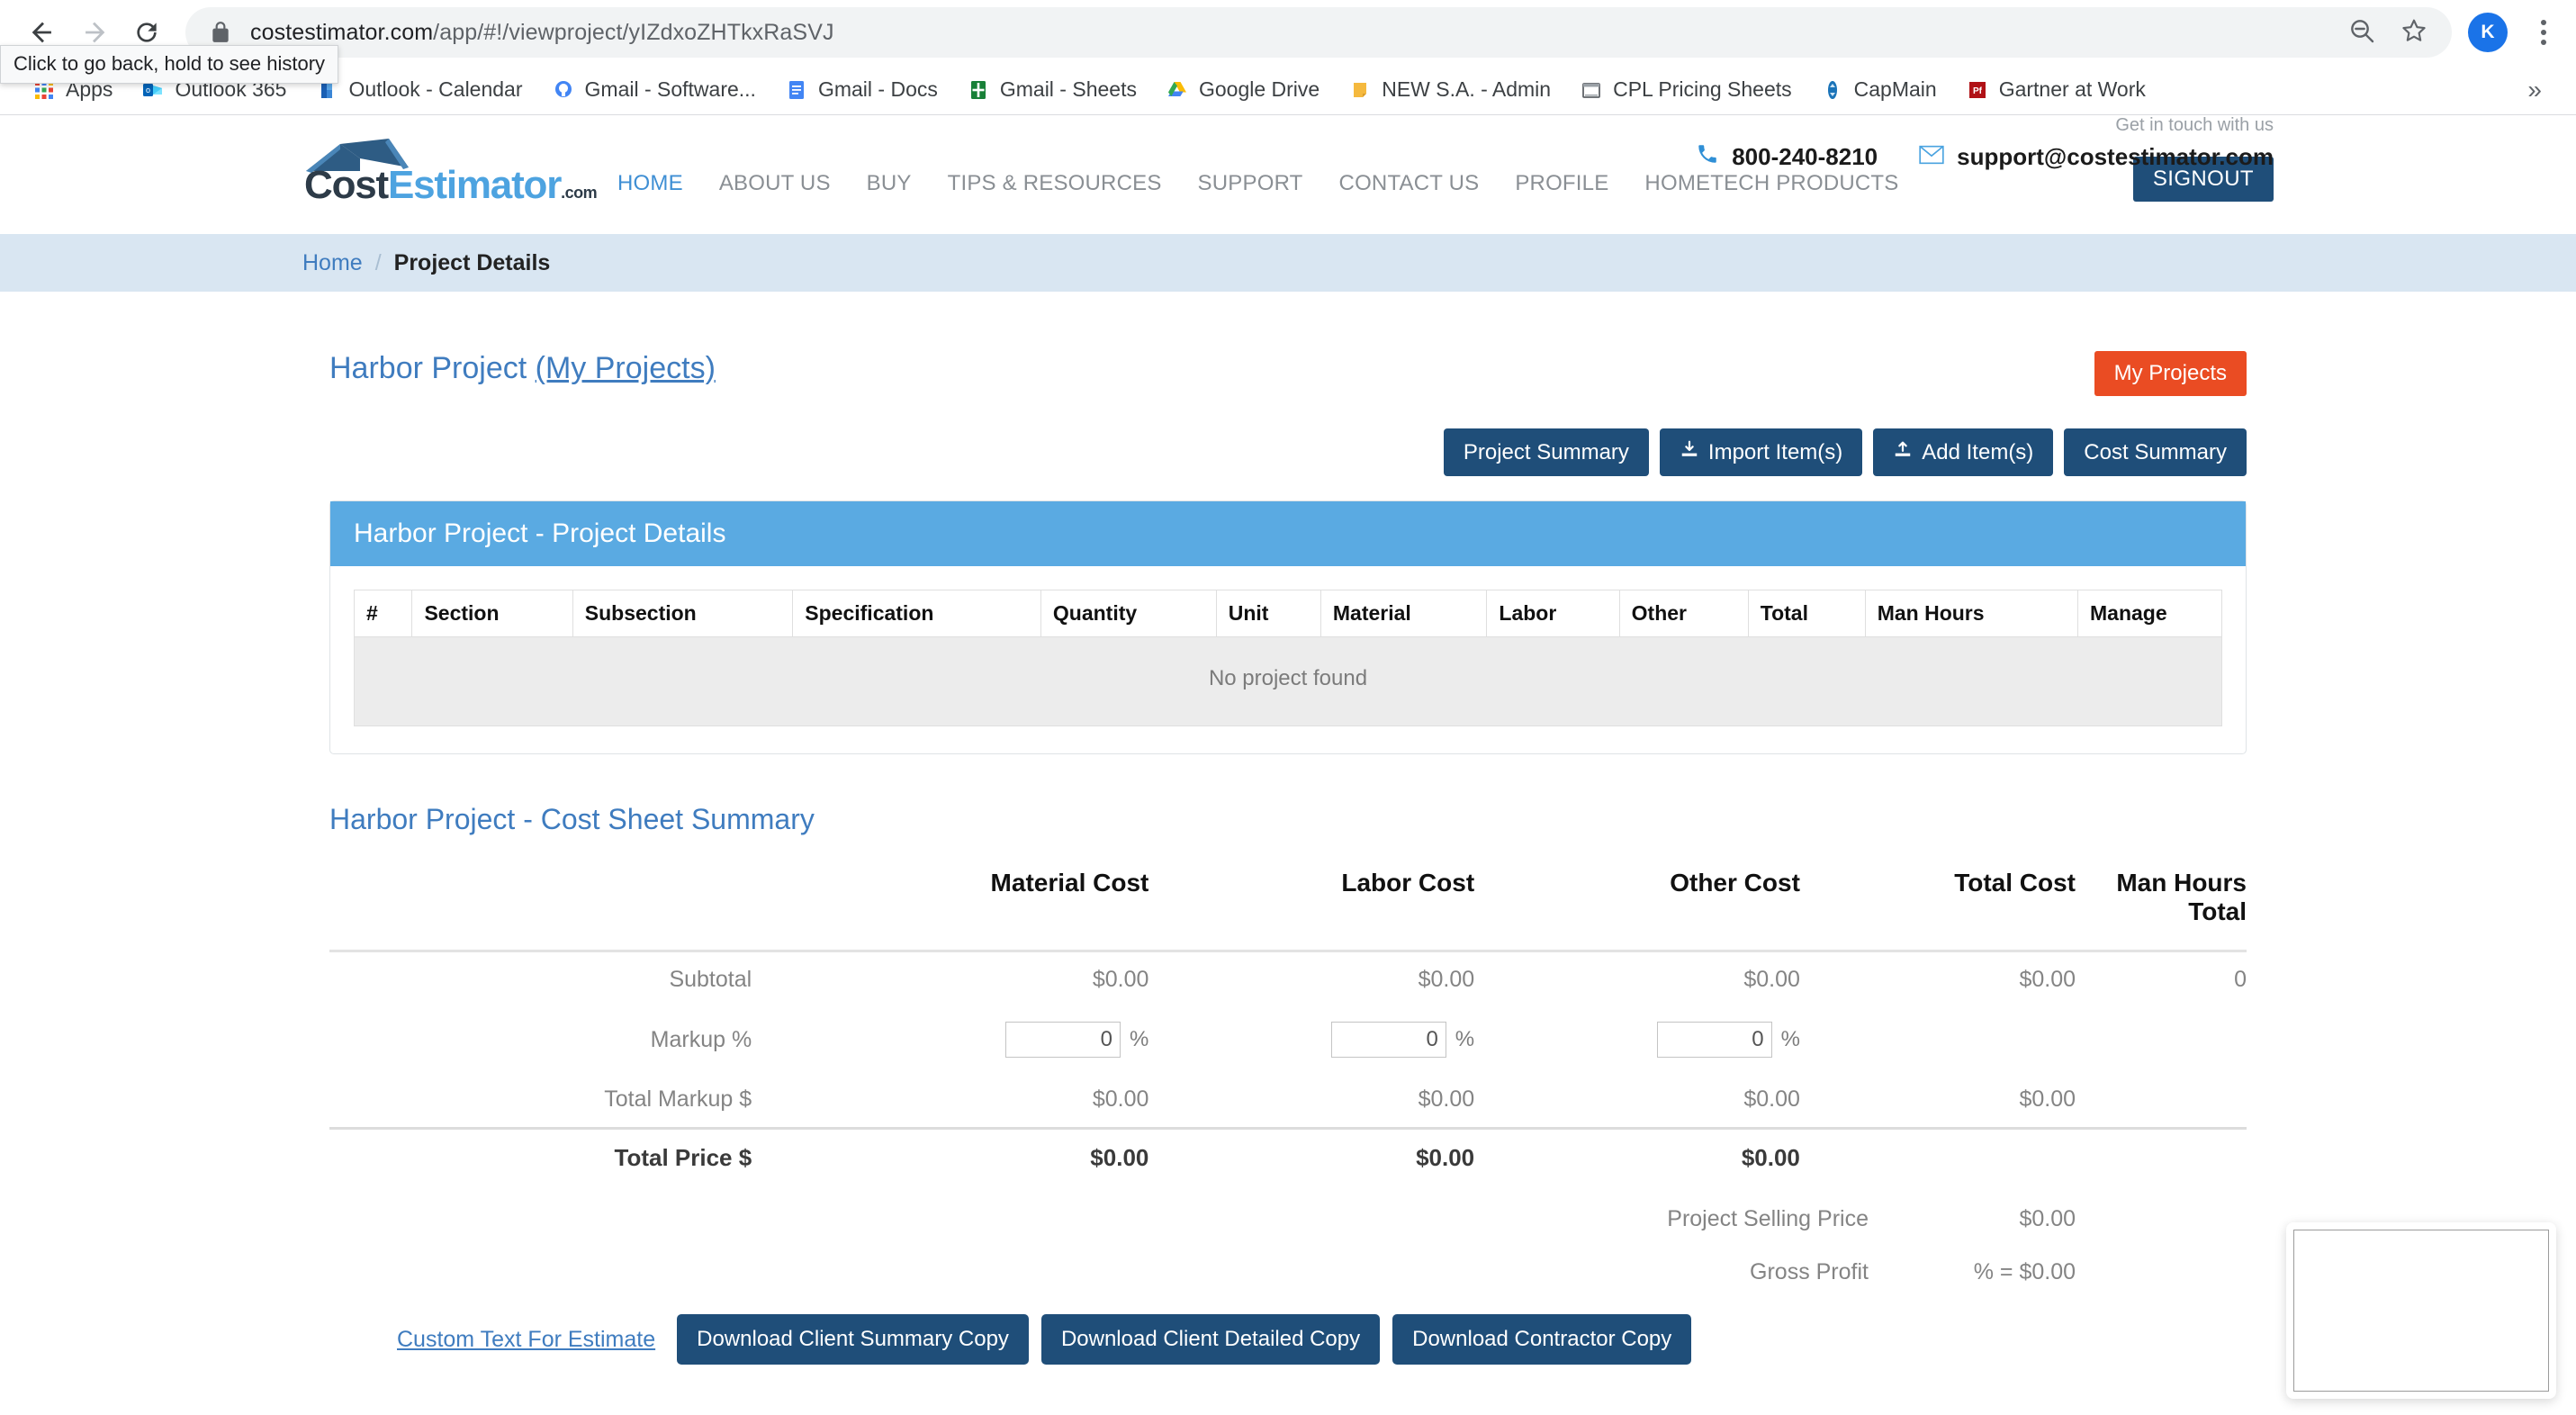 Image resolution: width=2576 pixels, height=1415 pixels. What do you see at coordinates (1714, 1040) in the screenshot?
I see `markup-other-input` at bounding box center [1714, 1040].